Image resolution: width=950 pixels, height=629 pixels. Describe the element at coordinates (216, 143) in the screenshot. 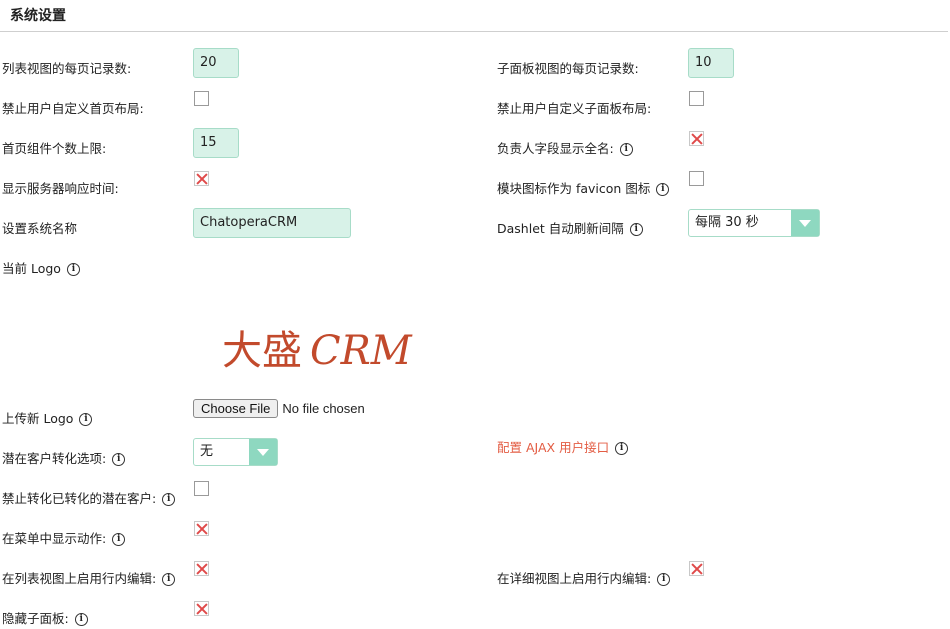

I see `max-dashlets-input: 15` at that location.